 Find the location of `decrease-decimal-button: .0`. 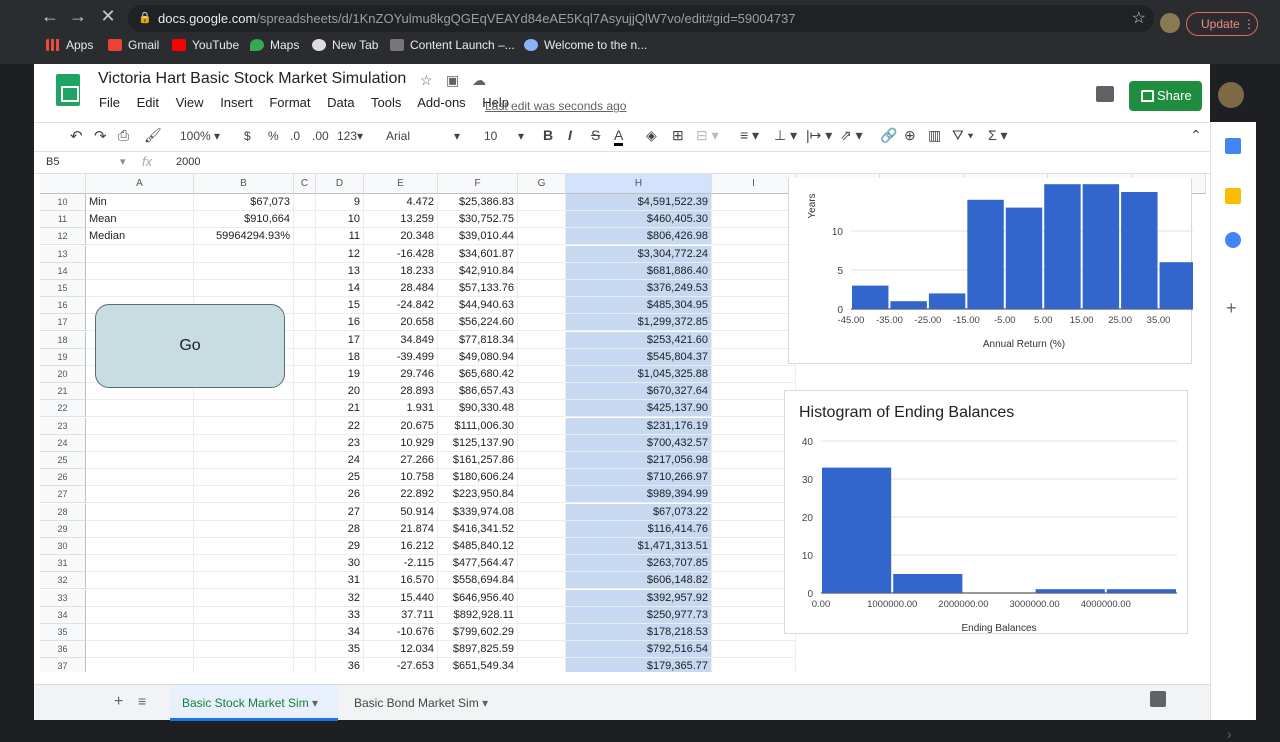

decrease-decimal-button: .0 is located at coordinates (295, 136).